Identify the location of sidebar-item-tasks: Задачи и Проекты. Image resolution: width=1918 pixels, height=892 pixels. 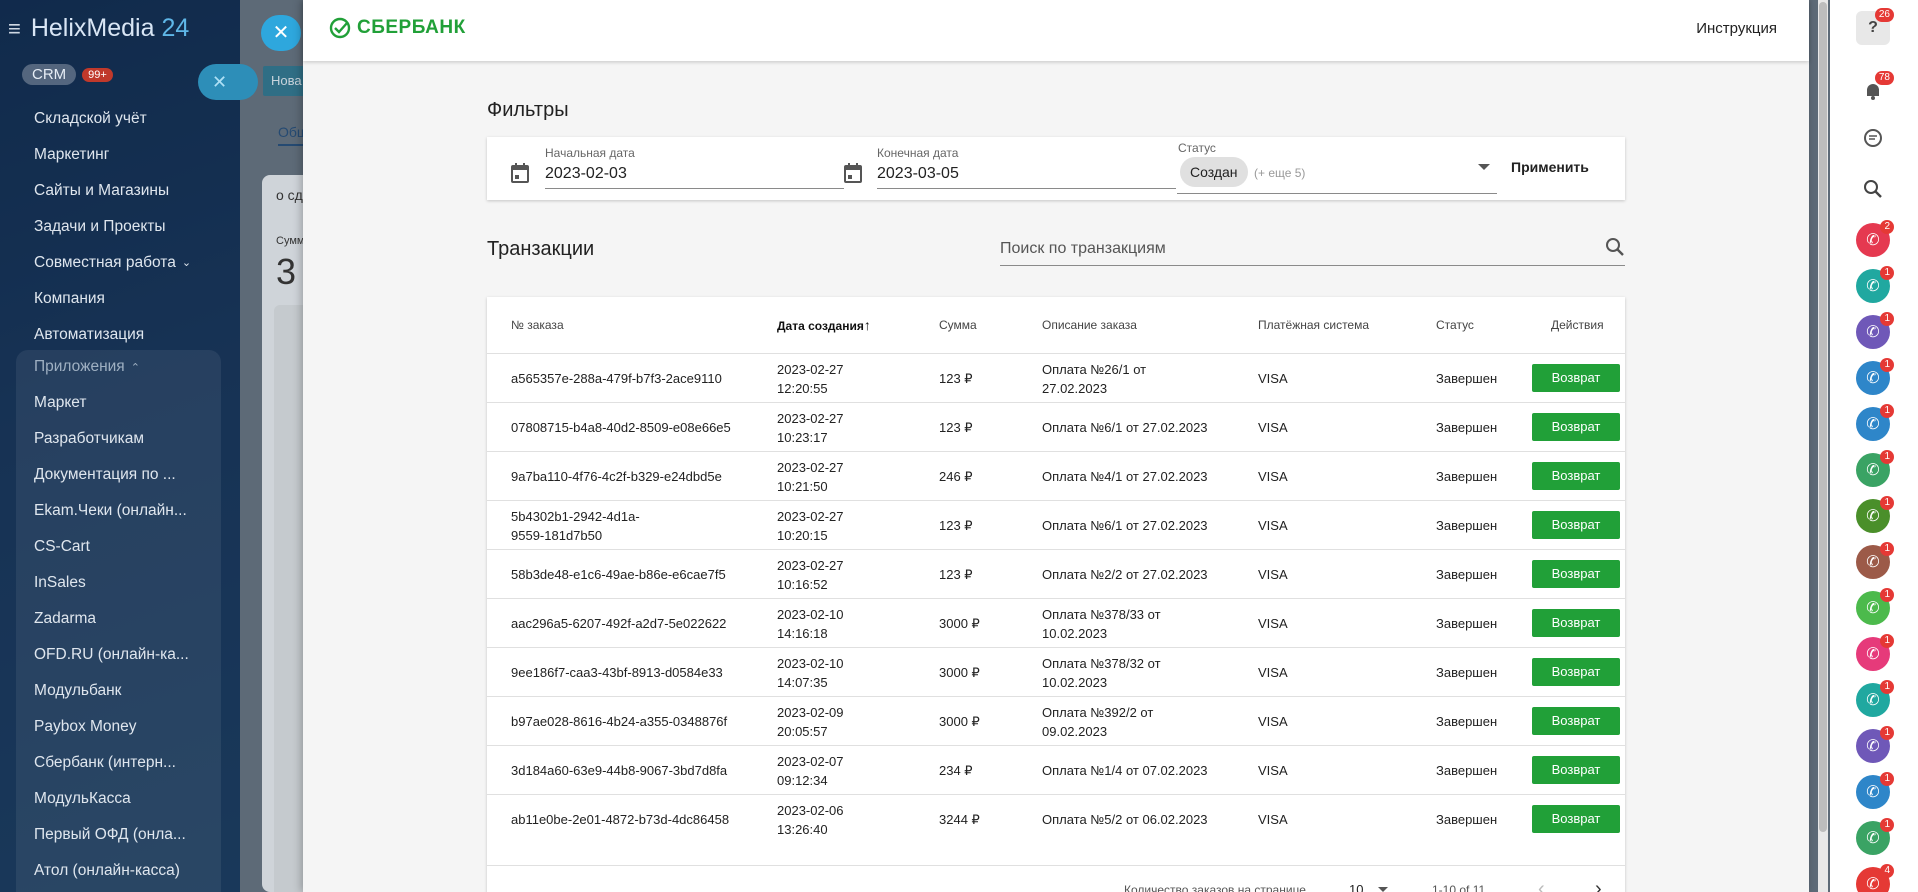
(112, 227).